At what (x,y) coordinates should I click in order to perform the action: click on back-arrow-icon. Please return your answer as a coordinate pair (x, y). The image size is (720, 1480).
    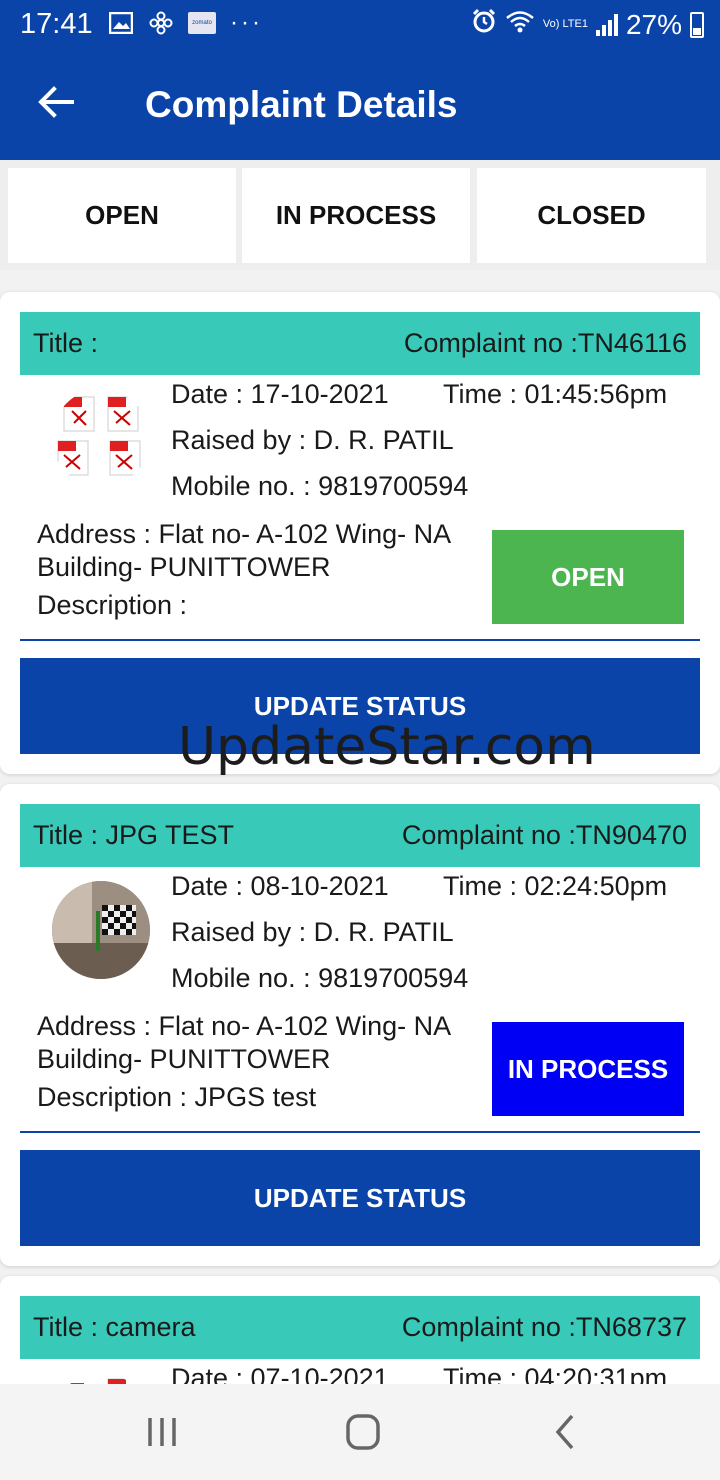
    Looking at the image, I should click on (56, 102).